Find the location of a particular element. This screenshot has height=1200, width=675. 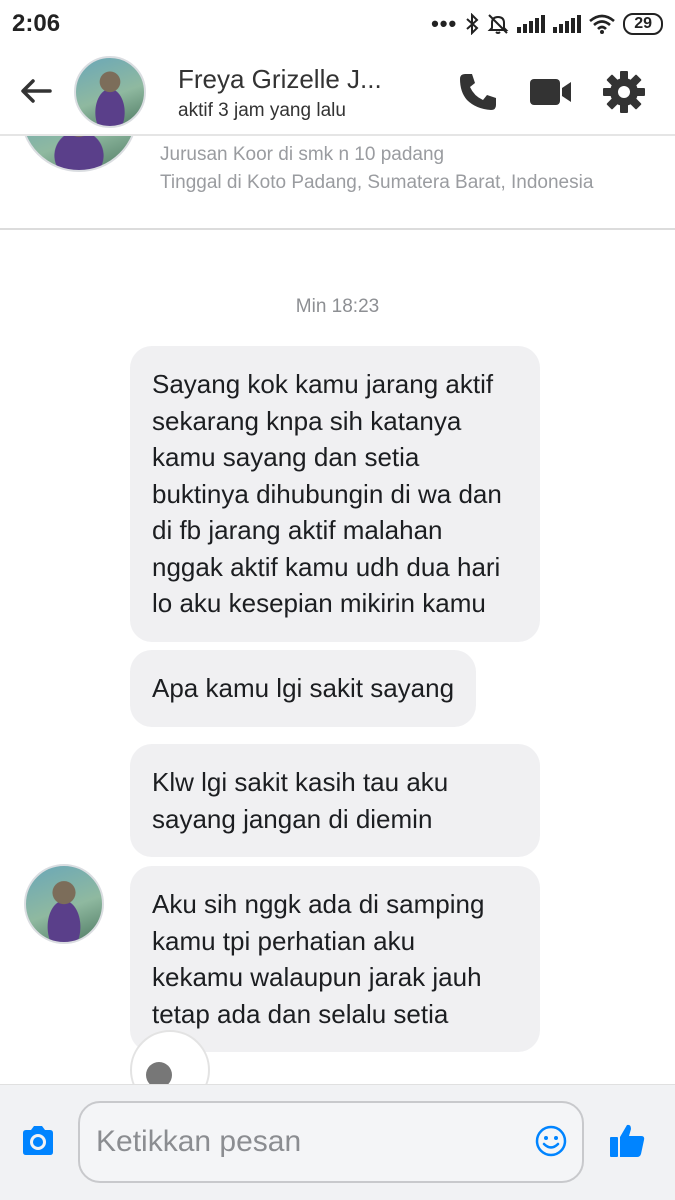

message-line: Klw lgi sakit kasih tau aku is located at coordinates (300, 782).